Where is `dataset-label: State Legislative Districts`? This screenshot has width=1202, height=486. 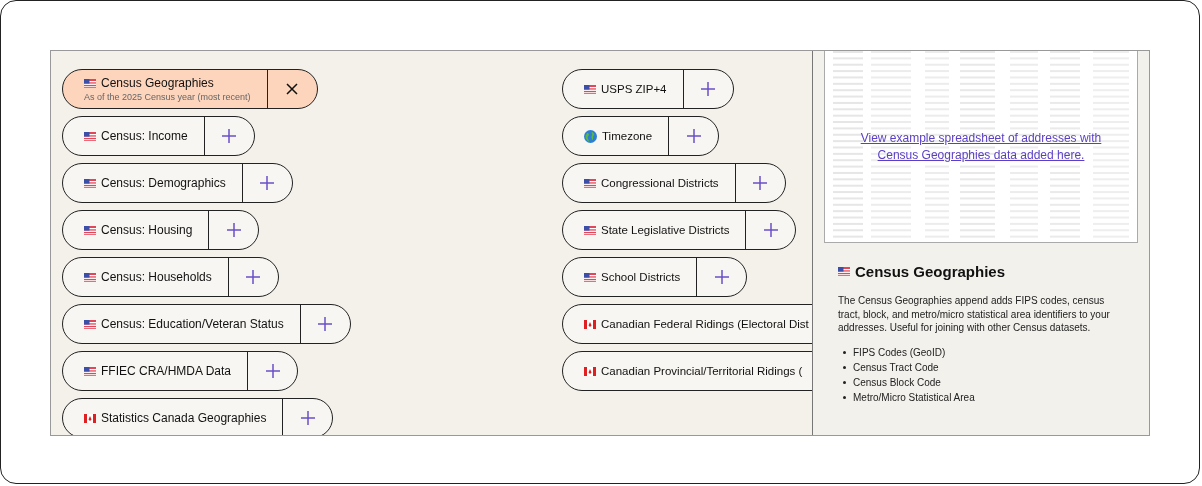
dataset-label: State Legislative Districts is located at coordinates (665, 230).